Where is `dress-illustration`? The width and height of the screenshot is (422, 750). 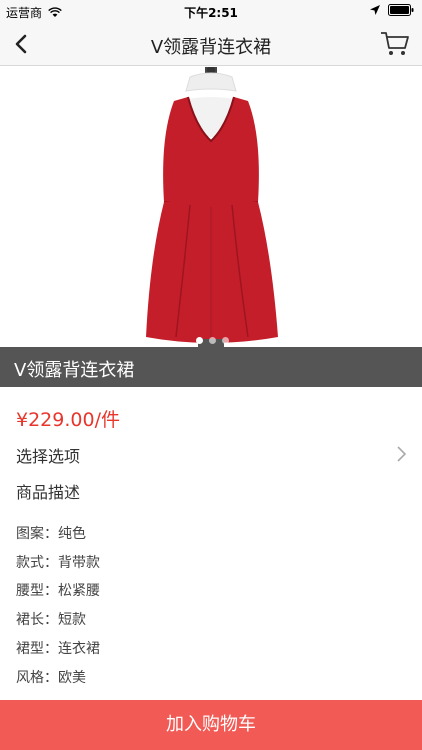 dress-illustration is located at coordinates (212, 207).